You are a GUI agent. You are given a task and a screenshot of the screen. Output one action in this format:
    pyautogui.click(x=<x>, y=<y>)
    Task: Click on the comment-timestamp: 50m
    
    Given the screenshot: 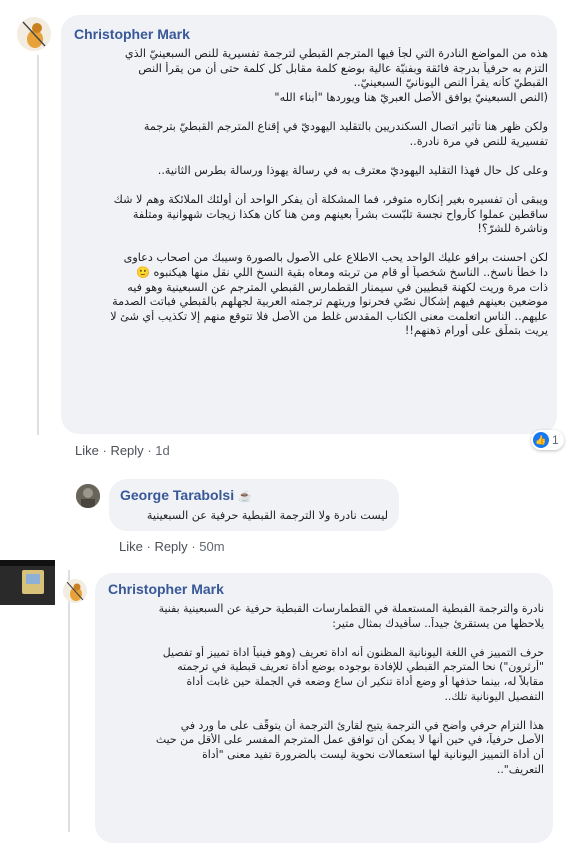 What is the action you would take?
    pyautogui.click(x=211, y=546)
    